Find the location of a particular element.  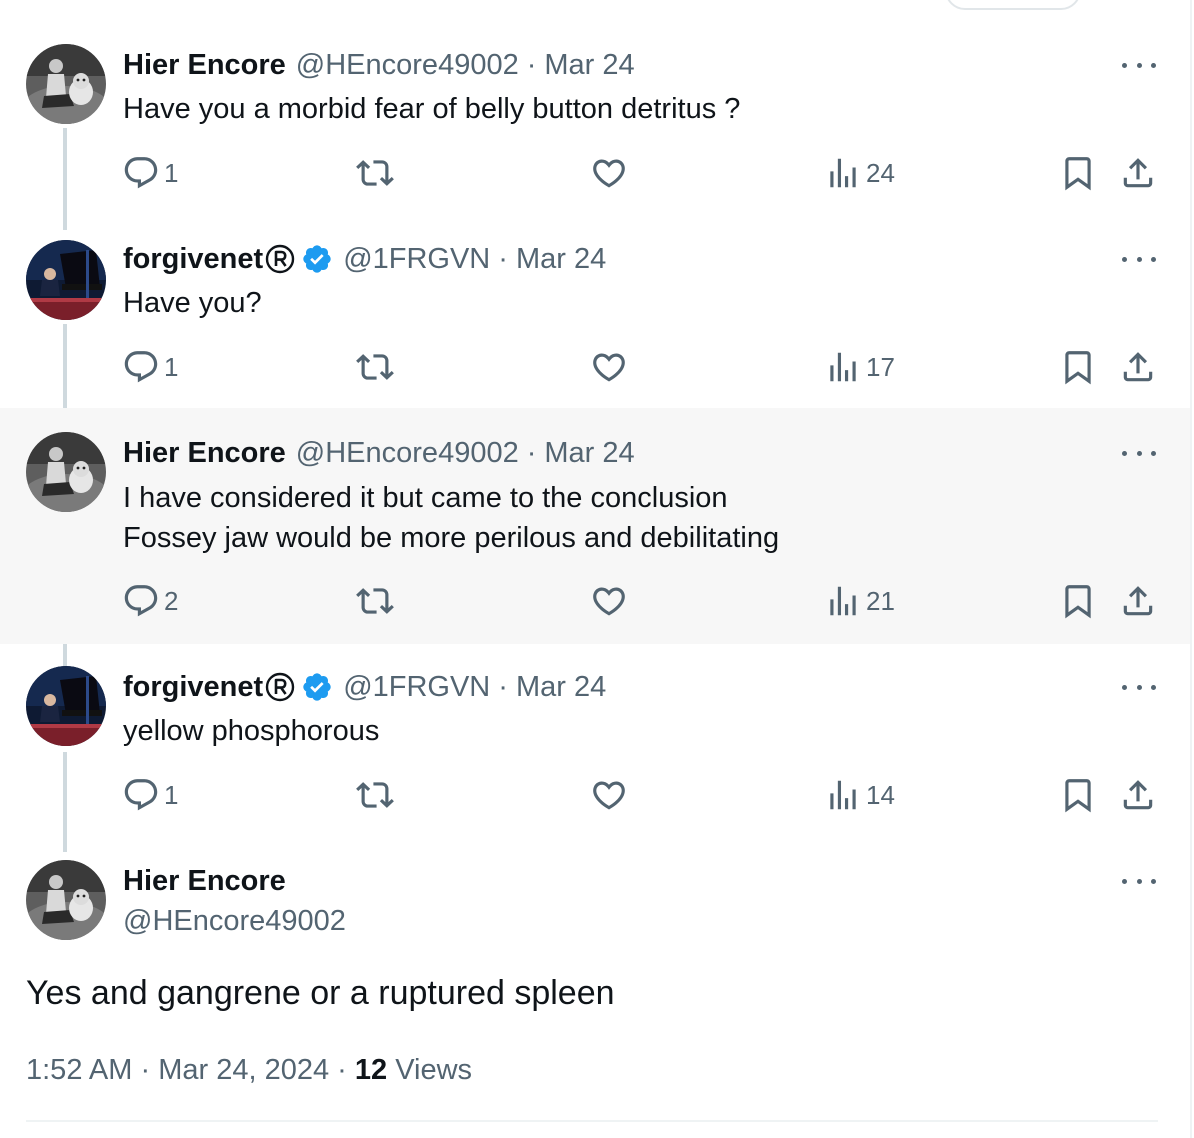

views-count: 12 is located at coordinates (371, 1070).